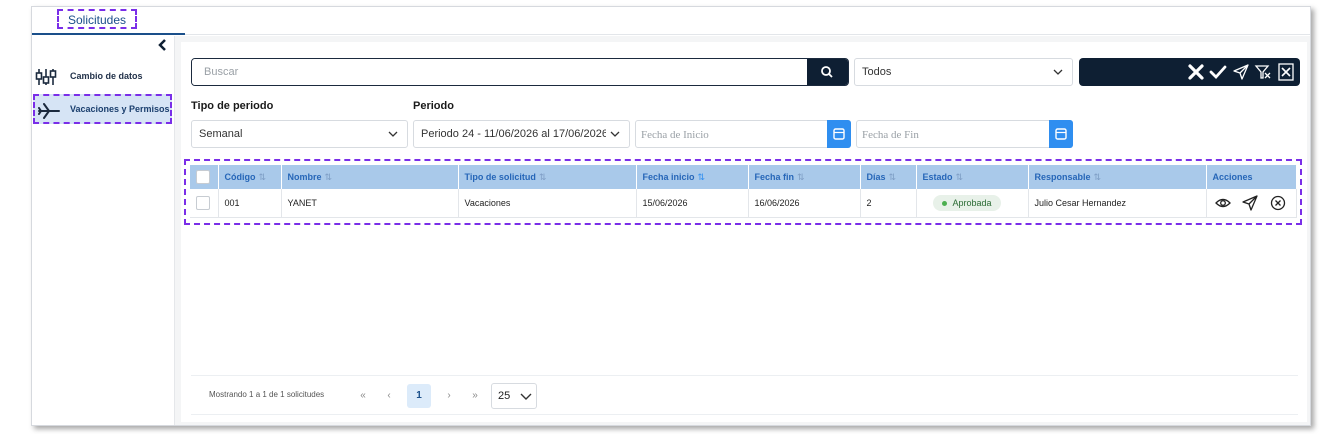 Image resolution: width=1321 pixels, height=434 pixels. Describe the element at coordinates (1222, 203) in the screenshot. I see `eye-icon` at that location.